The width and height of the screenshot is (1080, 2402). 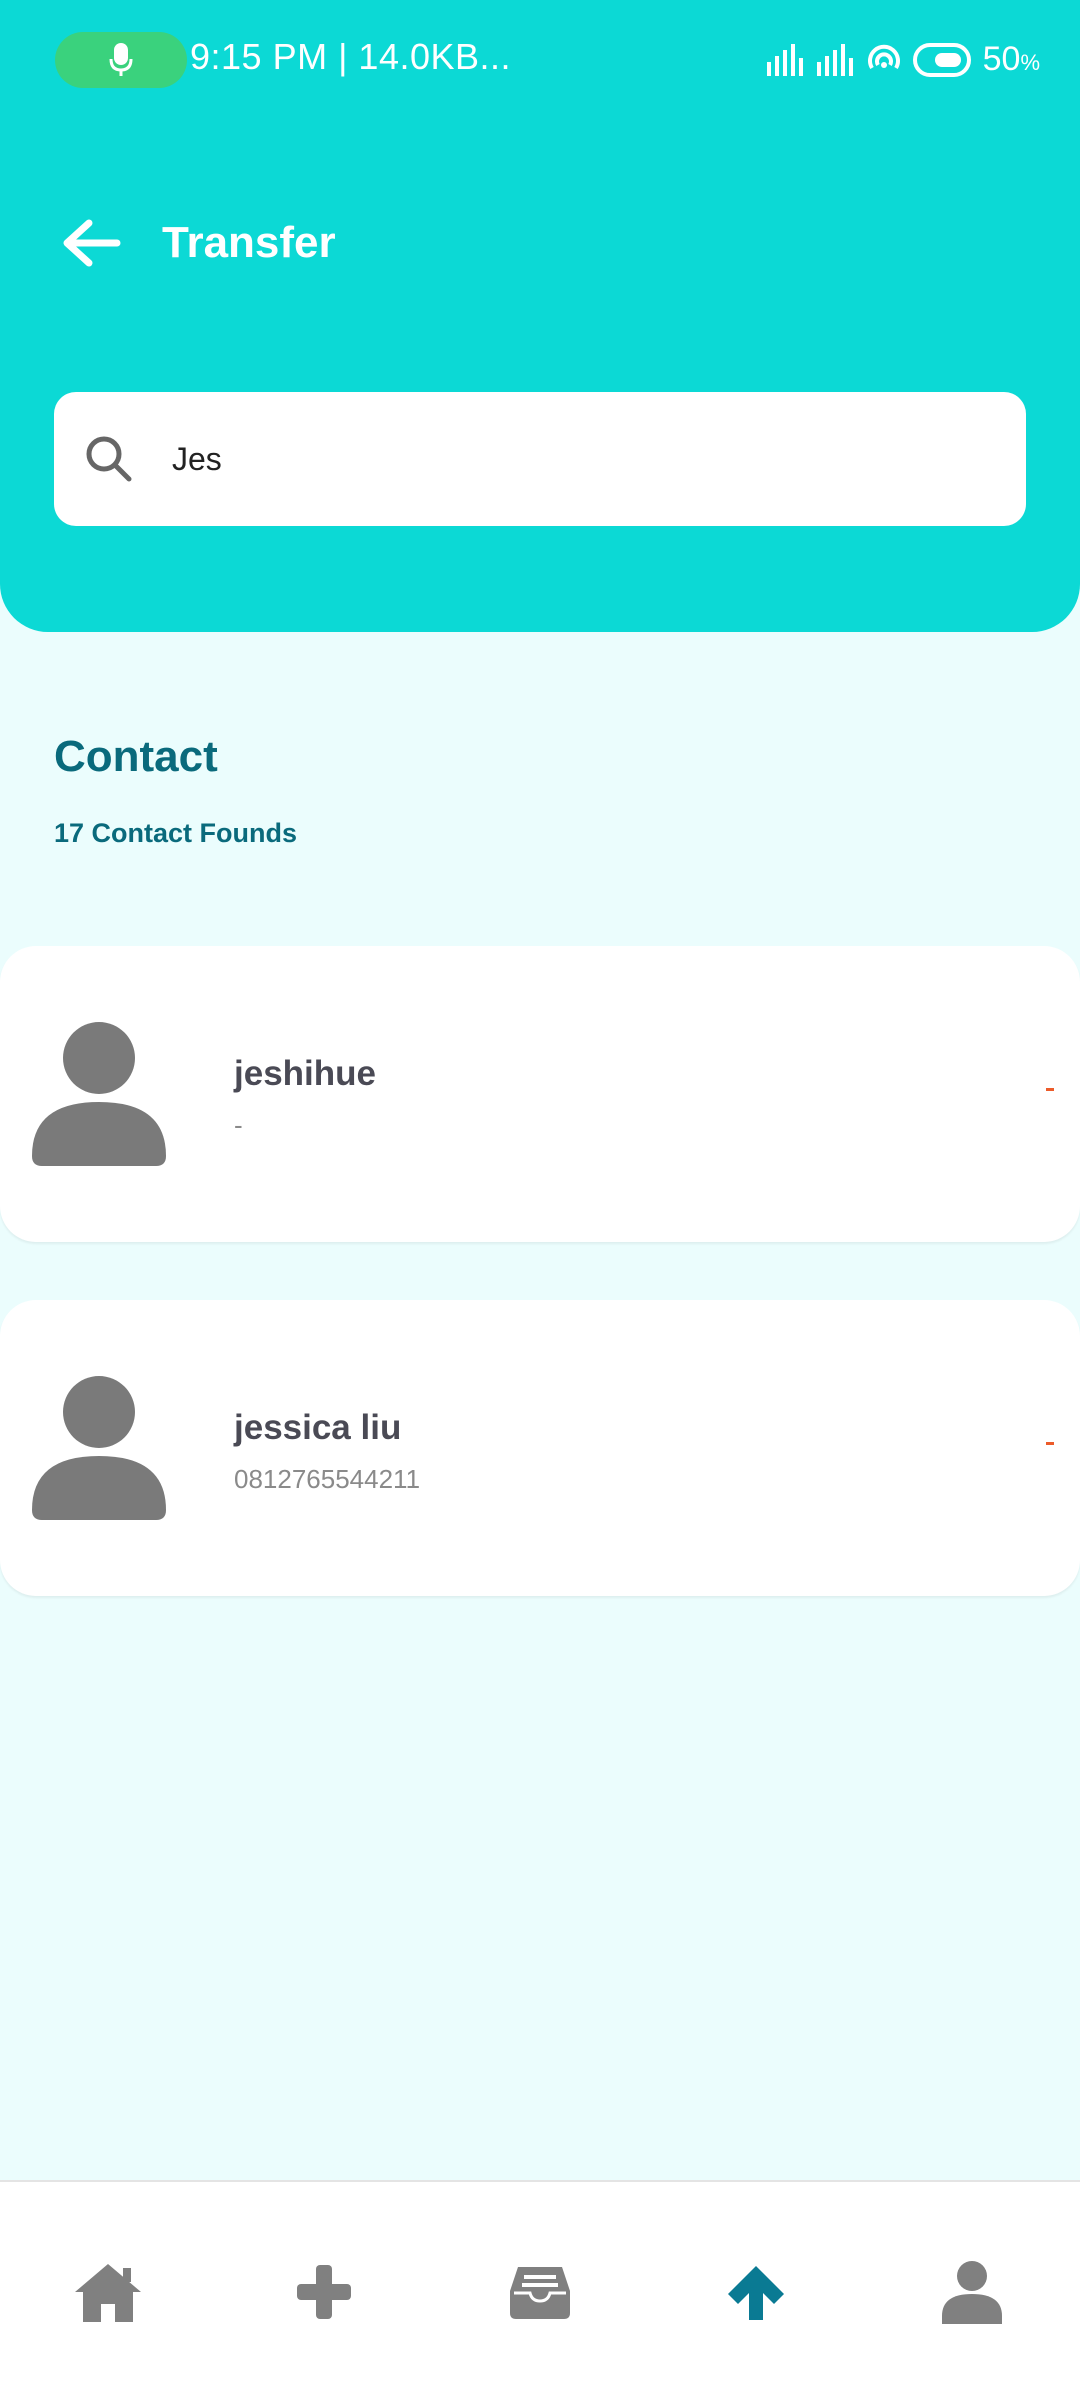 I want to click on inbox-icon, so click(x=540, y=2293).